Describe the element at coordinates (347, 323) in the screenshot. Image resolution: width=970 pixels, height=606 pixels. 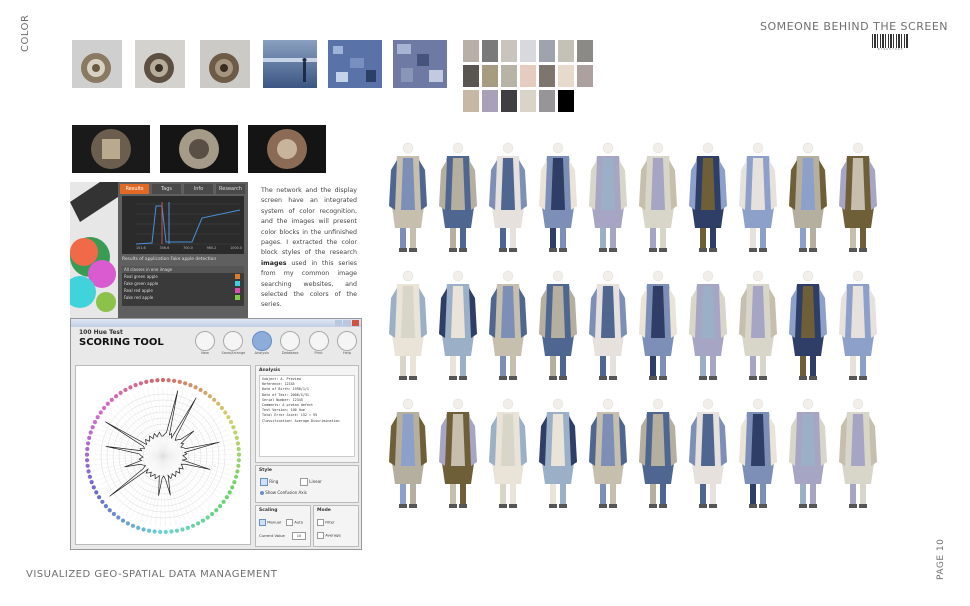
I see `maximize-button` at that location.